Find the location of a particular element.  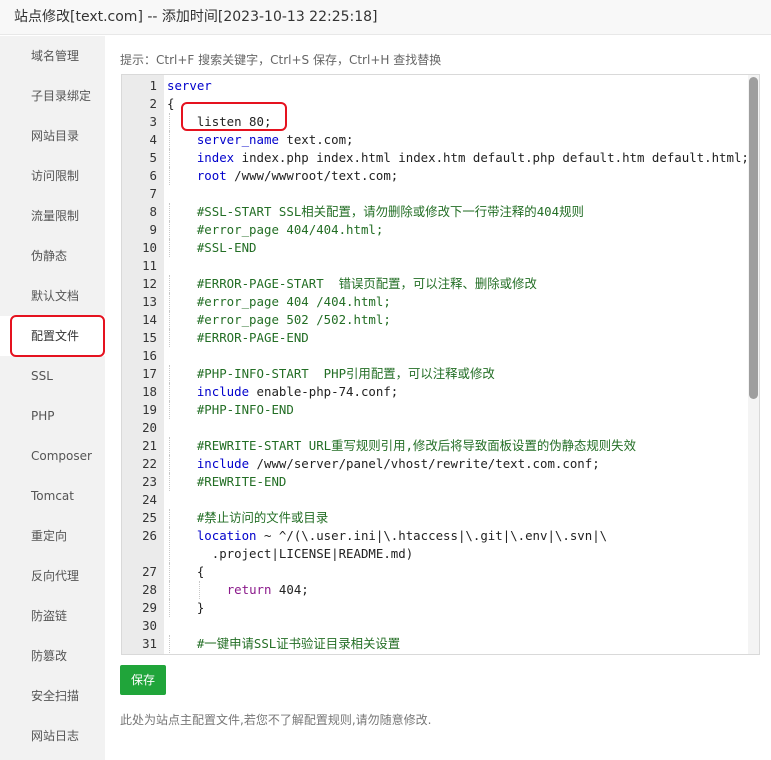

code-line: 17 #PHP-INFO-START PHP引用配置，可以注释或修改 is located at coordinates (440, 374).